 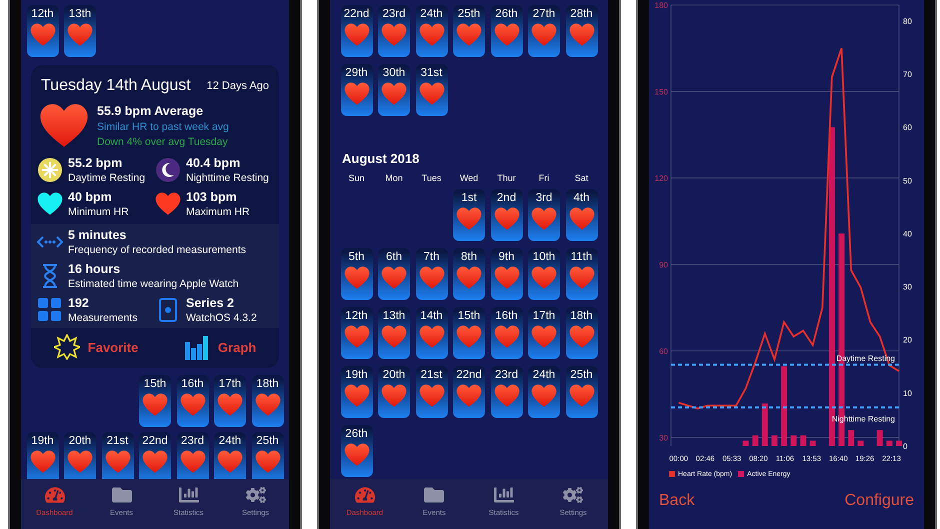 What do you see at coordinates (356, 90) in the screenshot?
I see `day-tile: 29th` at bounding box center [356, 90].